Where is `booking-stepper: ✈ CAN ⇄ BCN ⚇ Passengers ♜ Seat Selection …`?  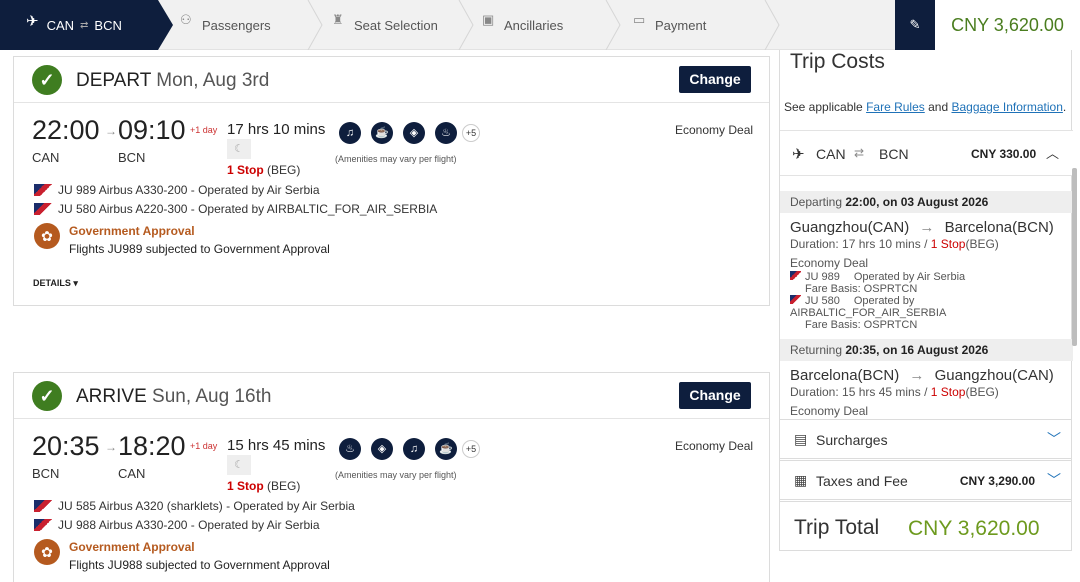 booking-stepper: ✈ CAN ⇄ BCN ⚇ Passengers ♜ Seat Selection … is located at coordinates (540, 25).